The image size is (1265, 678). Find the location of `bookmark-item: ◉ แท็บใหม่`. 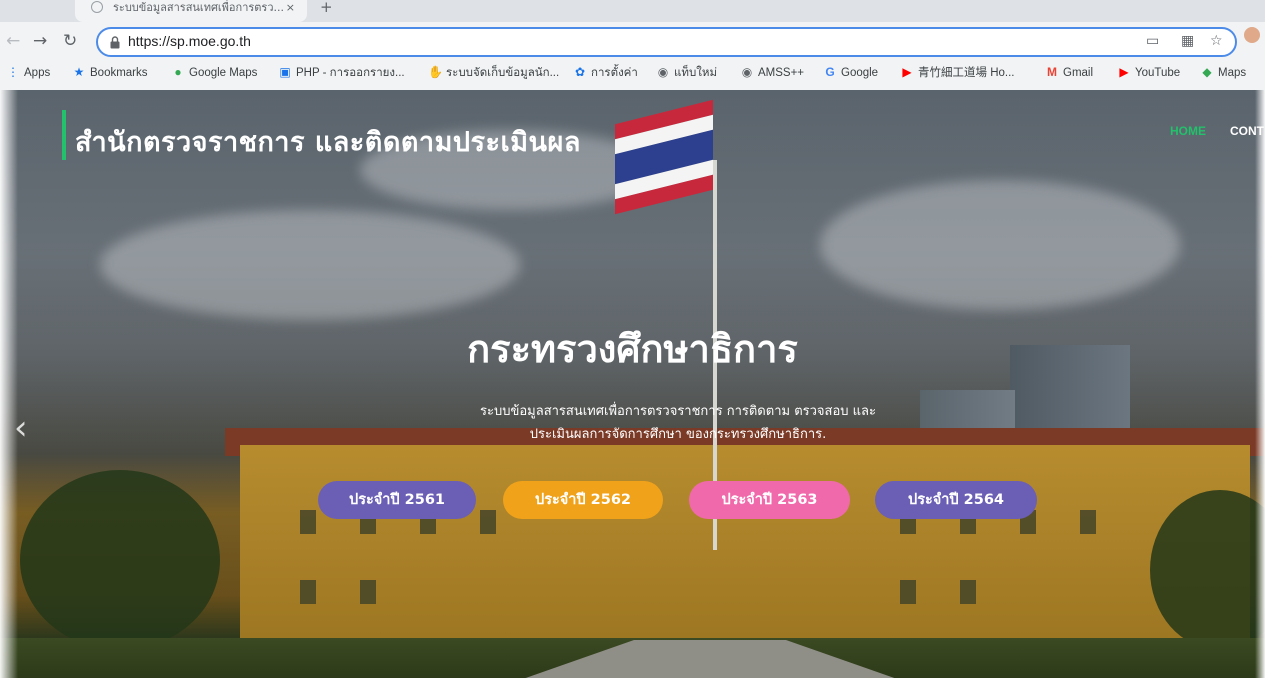

bookmark-item: ◉ แท็บใหม่ is located at coordinates (686, 72).